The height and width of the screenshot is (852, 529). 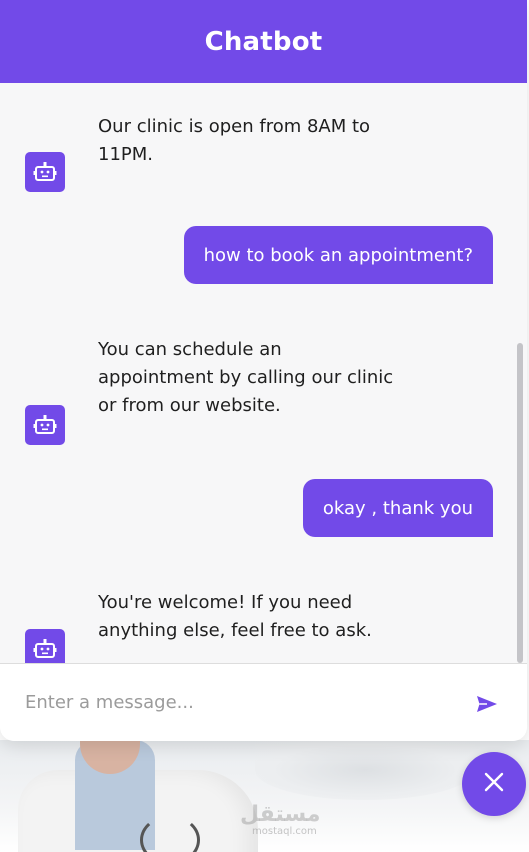 I want to click on watermark-logo: مستقل, so click(x=280, y=814).